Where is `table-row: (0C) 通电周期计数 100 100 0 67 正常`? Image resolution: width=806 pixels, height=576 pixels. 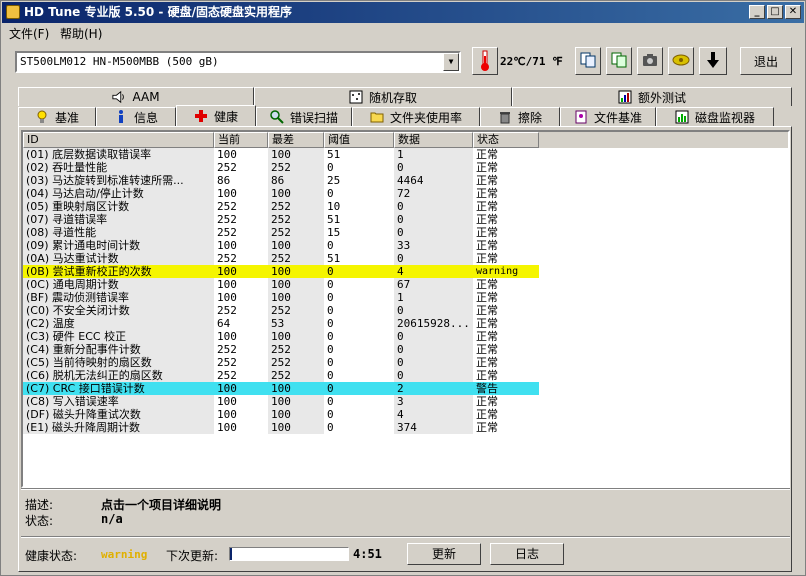
table-row: (0C) 通电周期计数 100 100 0 67 正常 is located at coordinates (405, 284).